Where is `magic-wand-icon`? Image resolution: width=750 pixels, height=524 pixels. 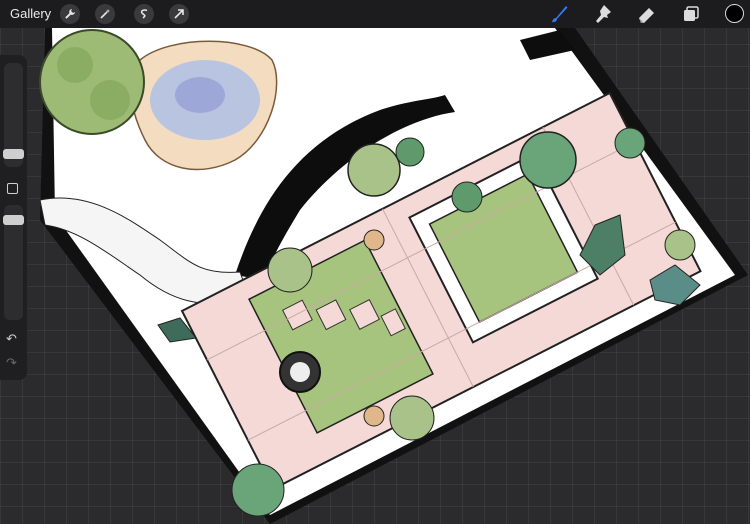
magic-wand-icon is located at coordinates (105, 14).